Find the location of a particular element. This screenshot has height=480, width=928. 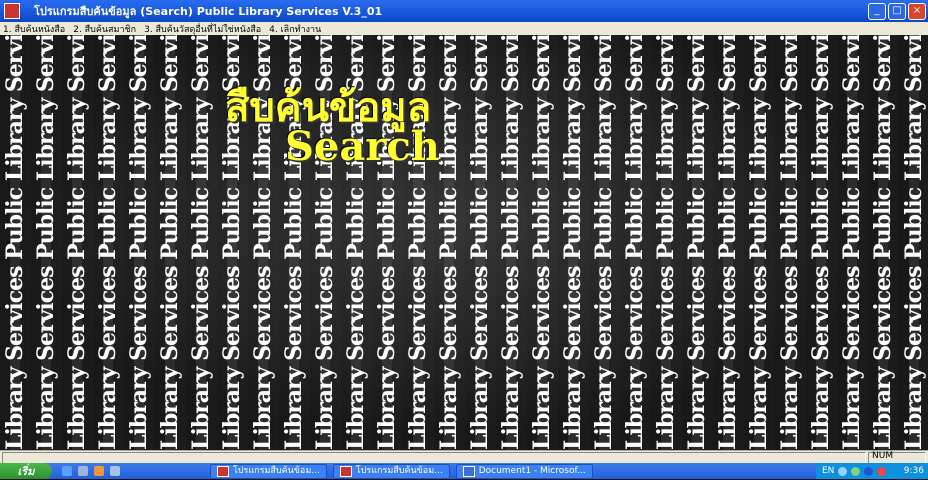

app-shortcut-icon is located at coordinates (115, 471).